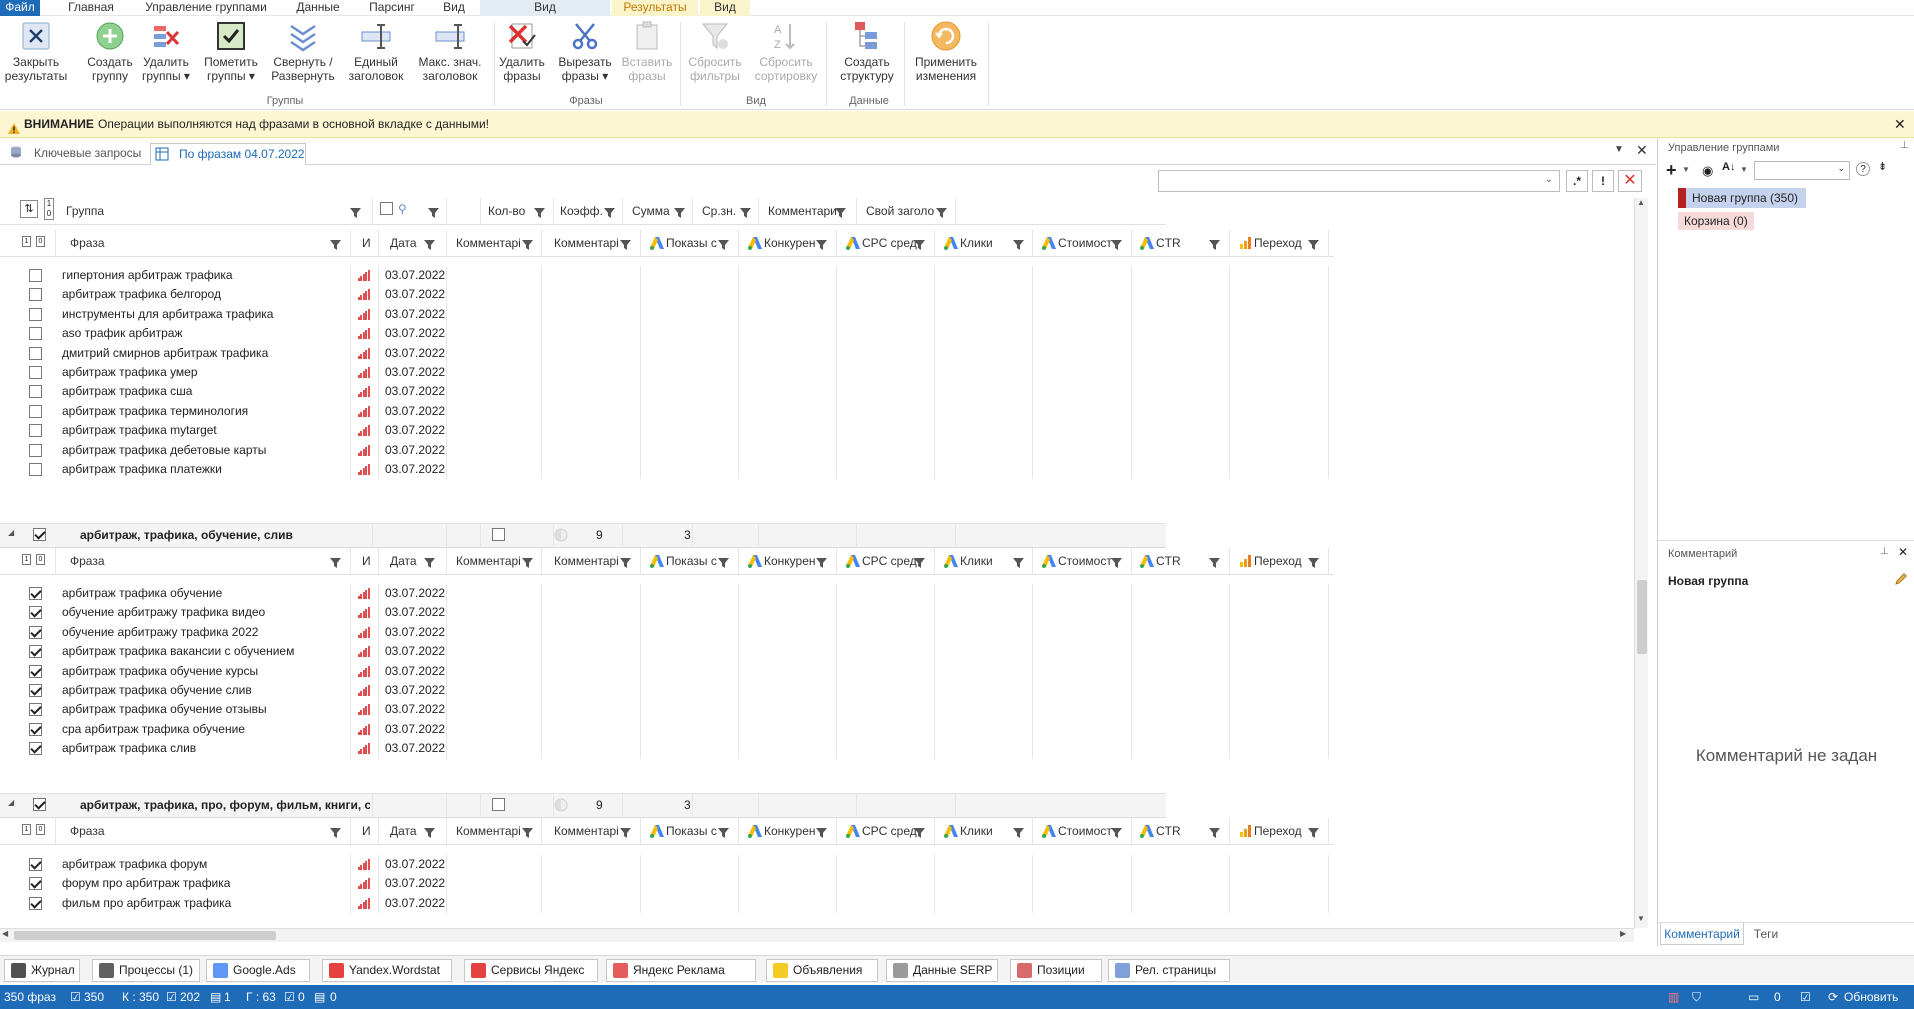 This screenshot has width=1914, height=1009. I want to click on phrase-cell: фильм про арбитраж трафика, so click(205, 903).